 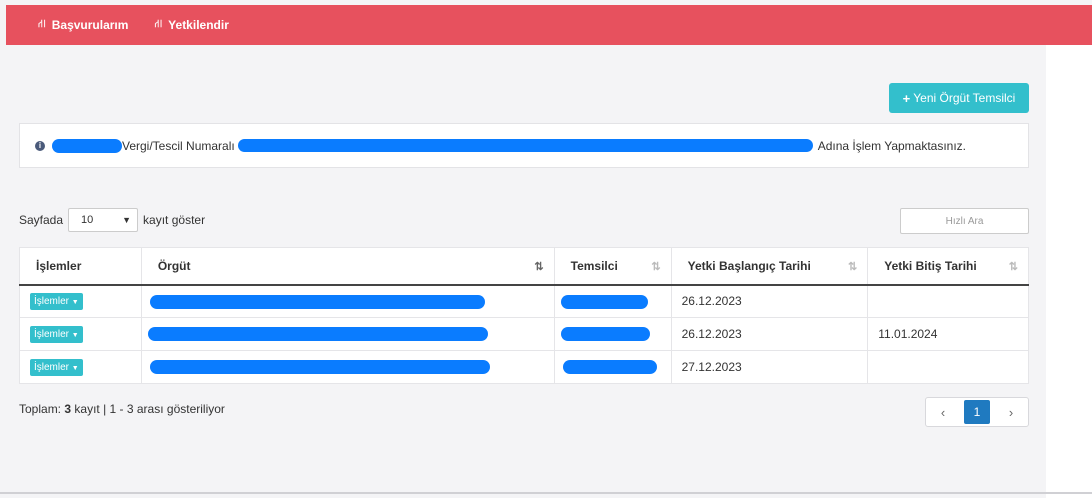 What do you see at coordinates (103, 220) in the screenshot?
I see `page-length-select: 10 ▼` at bounding box center [103, 220].